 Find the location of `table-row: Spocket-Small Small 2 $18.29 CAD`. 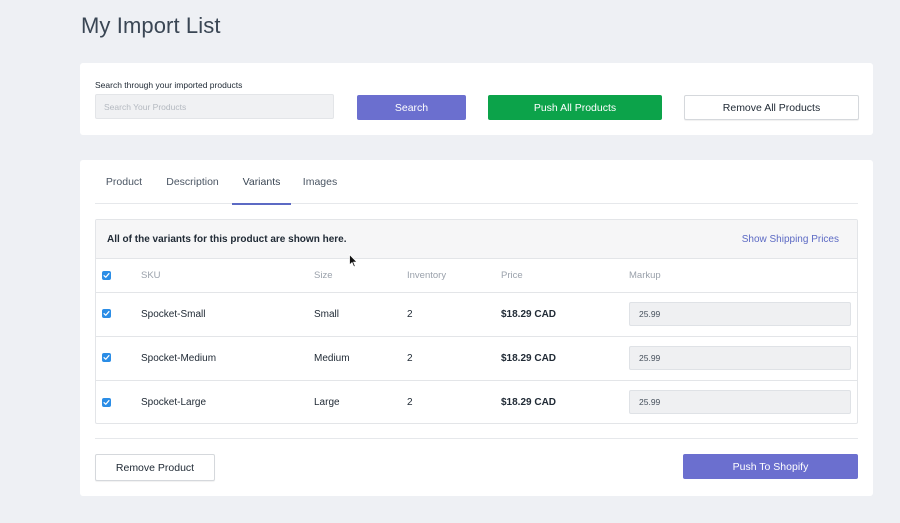

table-row: Spocket-Small Small 2 $18.29 CAD is located at coordinates (476, 314).